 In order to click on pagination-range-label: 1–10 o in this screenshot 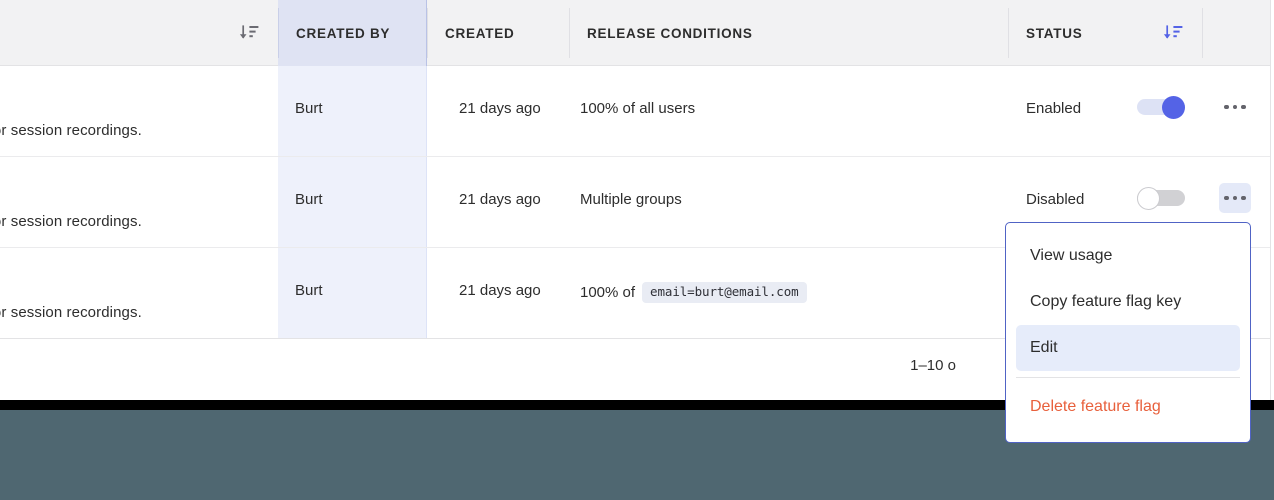, I will do `click(933, 365)`.